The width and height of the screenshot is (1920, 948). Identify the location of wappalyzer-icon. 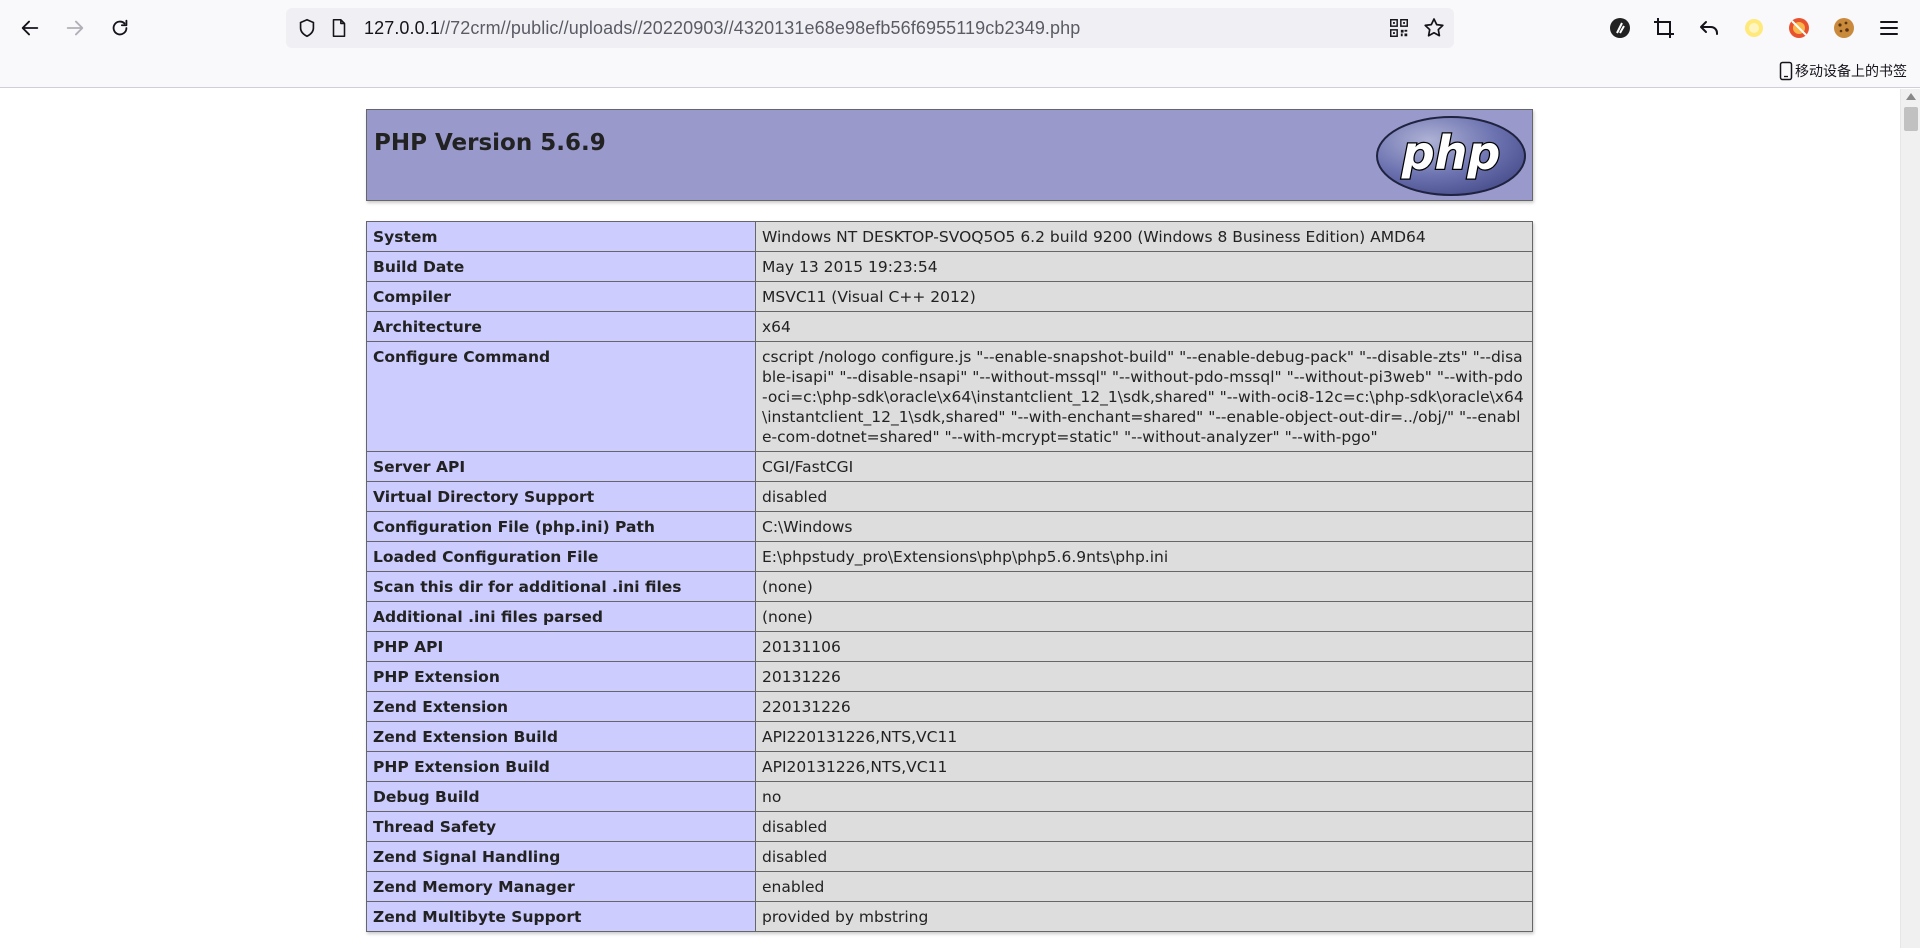
(1620, 28).